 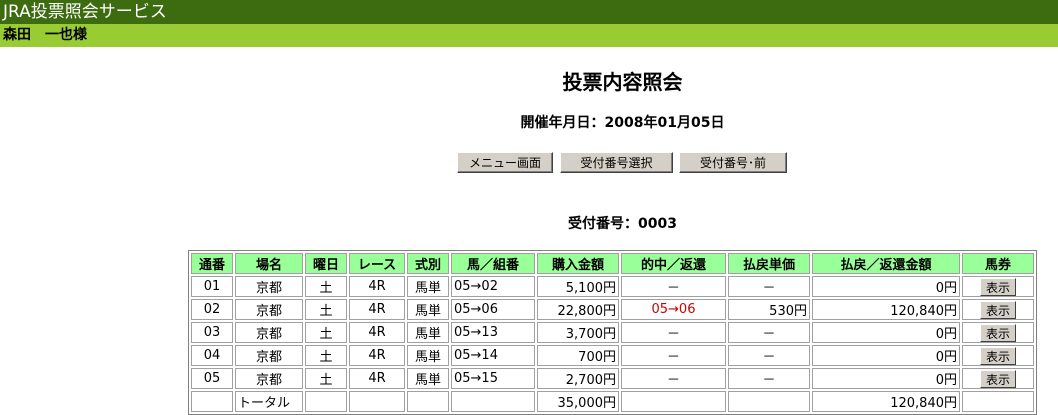 I want to click on cell-no: 05, so click(x=212, y=378).